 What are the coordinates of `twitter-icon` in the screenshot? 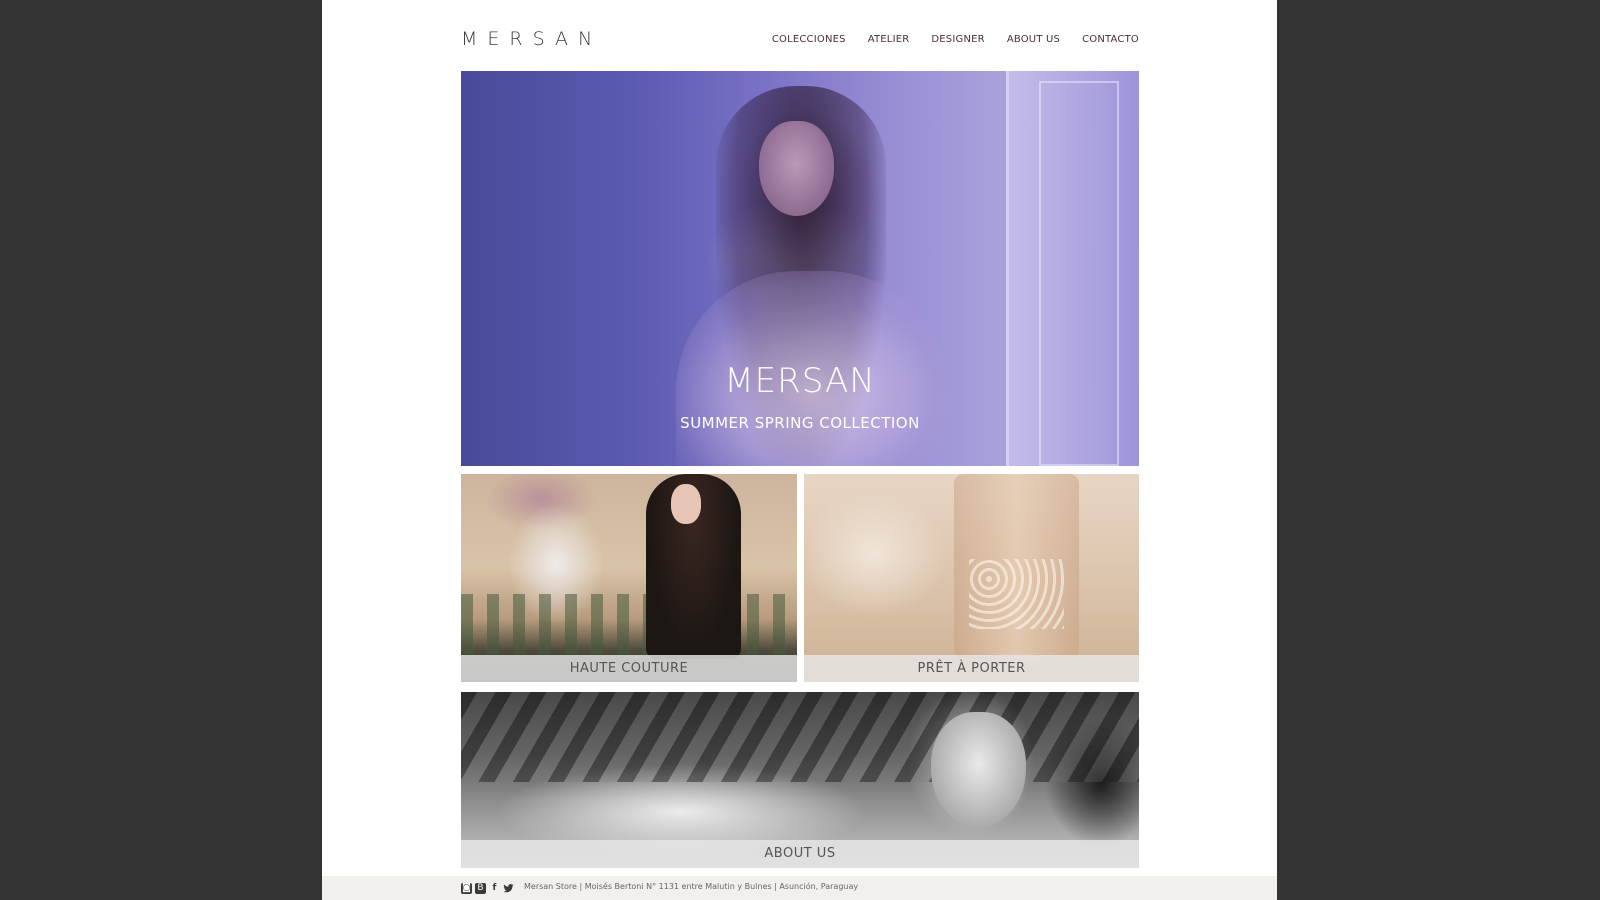 It's located at (508, 888).